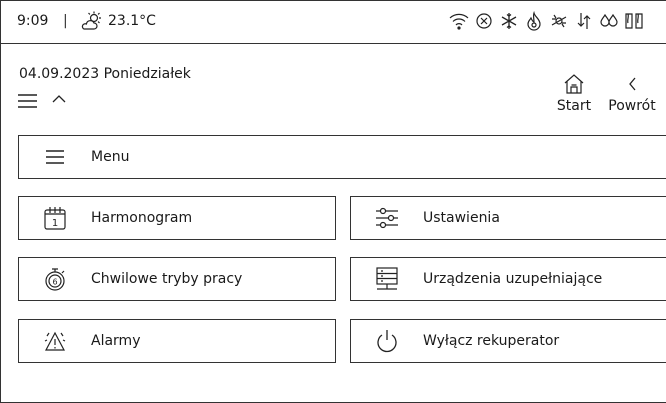 This screenshot has height=403, width=666. I want to click on temporary-modes-button: 6 Chwilowe tryby pracy, so click(177, 279).